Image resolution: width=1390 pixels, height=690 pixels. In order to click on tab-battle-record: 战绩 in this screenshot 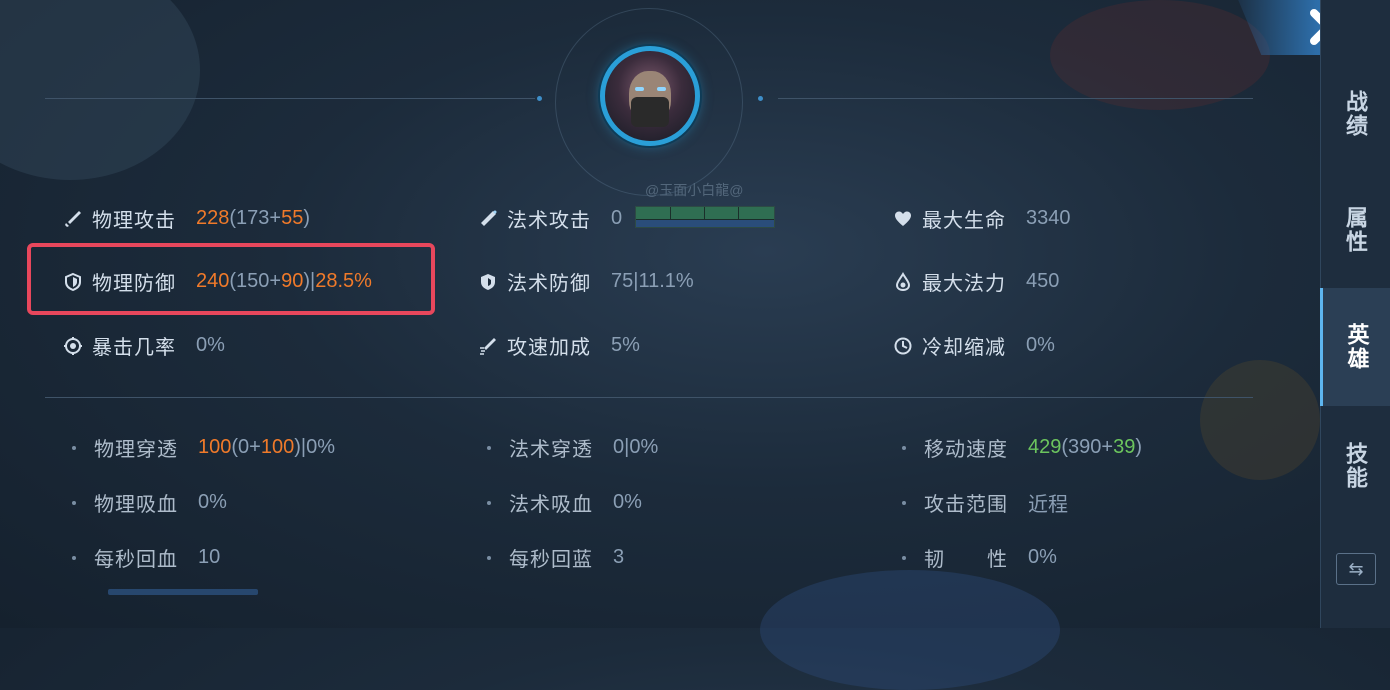, I will do `click(1355, 114)`.